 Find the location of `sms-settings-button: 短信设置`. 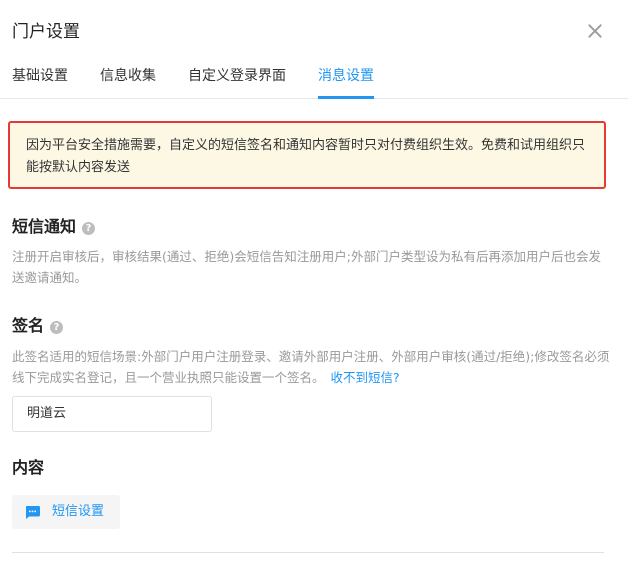

sms-settings-button: 短信设置 is located at coordinates (66, 512).